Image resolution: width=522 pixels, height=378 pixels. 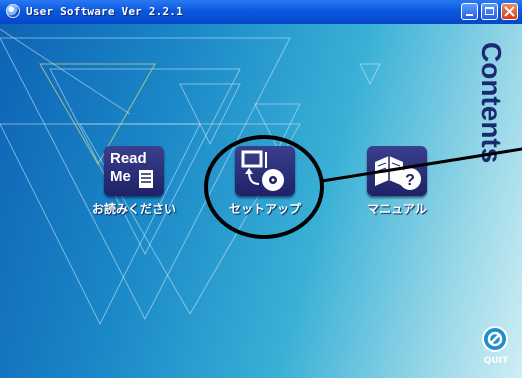 I want to click on title-bar: User Software Ver 2.2.1, so click(x=261, y=12).